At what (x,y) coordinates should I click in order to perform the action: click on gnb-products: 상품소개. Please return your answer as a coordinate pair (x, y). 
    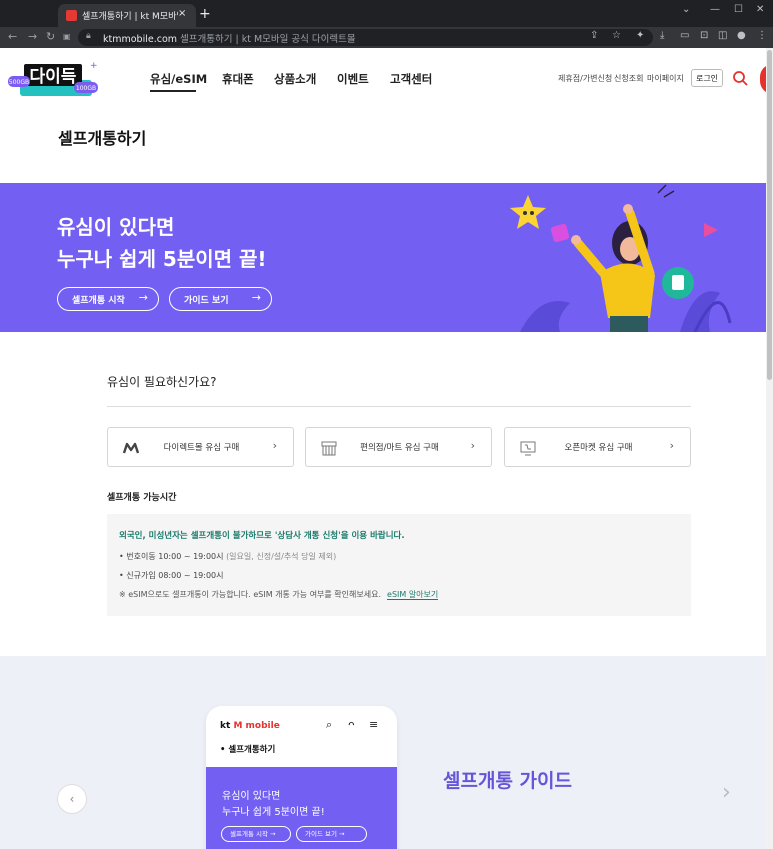
    Looking at the image, I should click on (295, 79).